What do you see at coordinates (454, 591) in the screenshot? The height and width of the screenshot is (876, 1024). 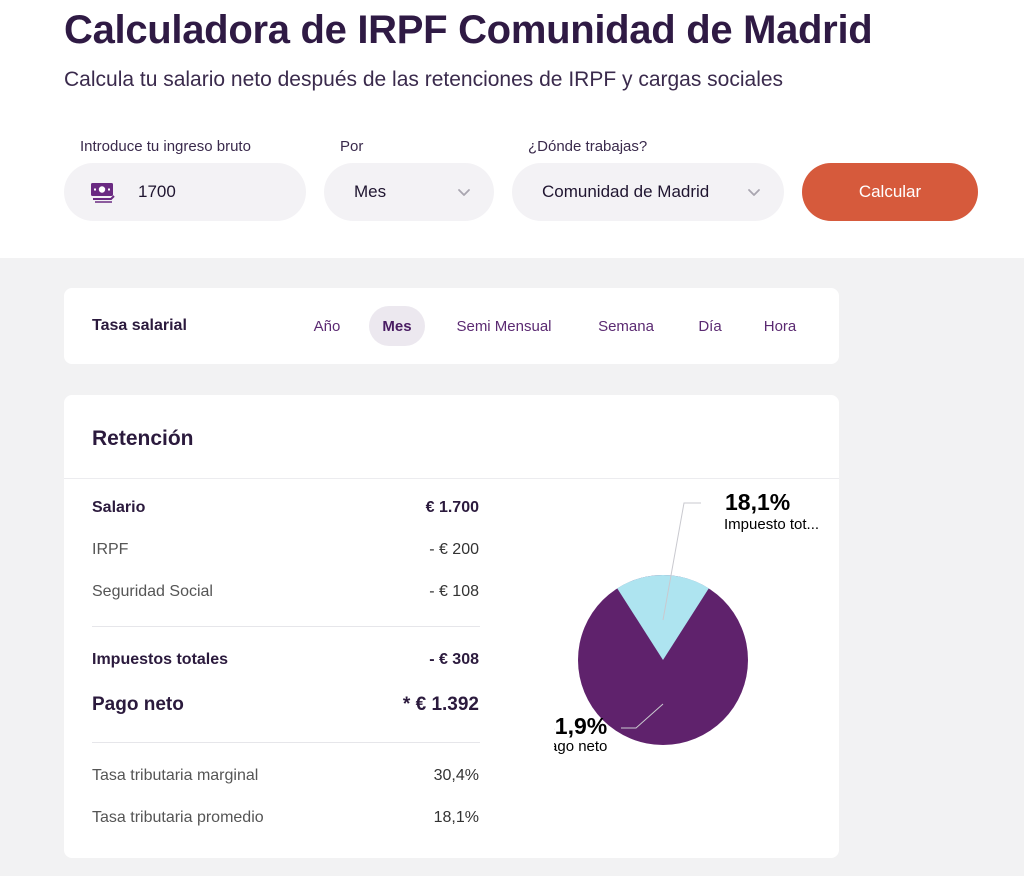 I see `social-security-value: - € 108` at bounding box center [454, 591].